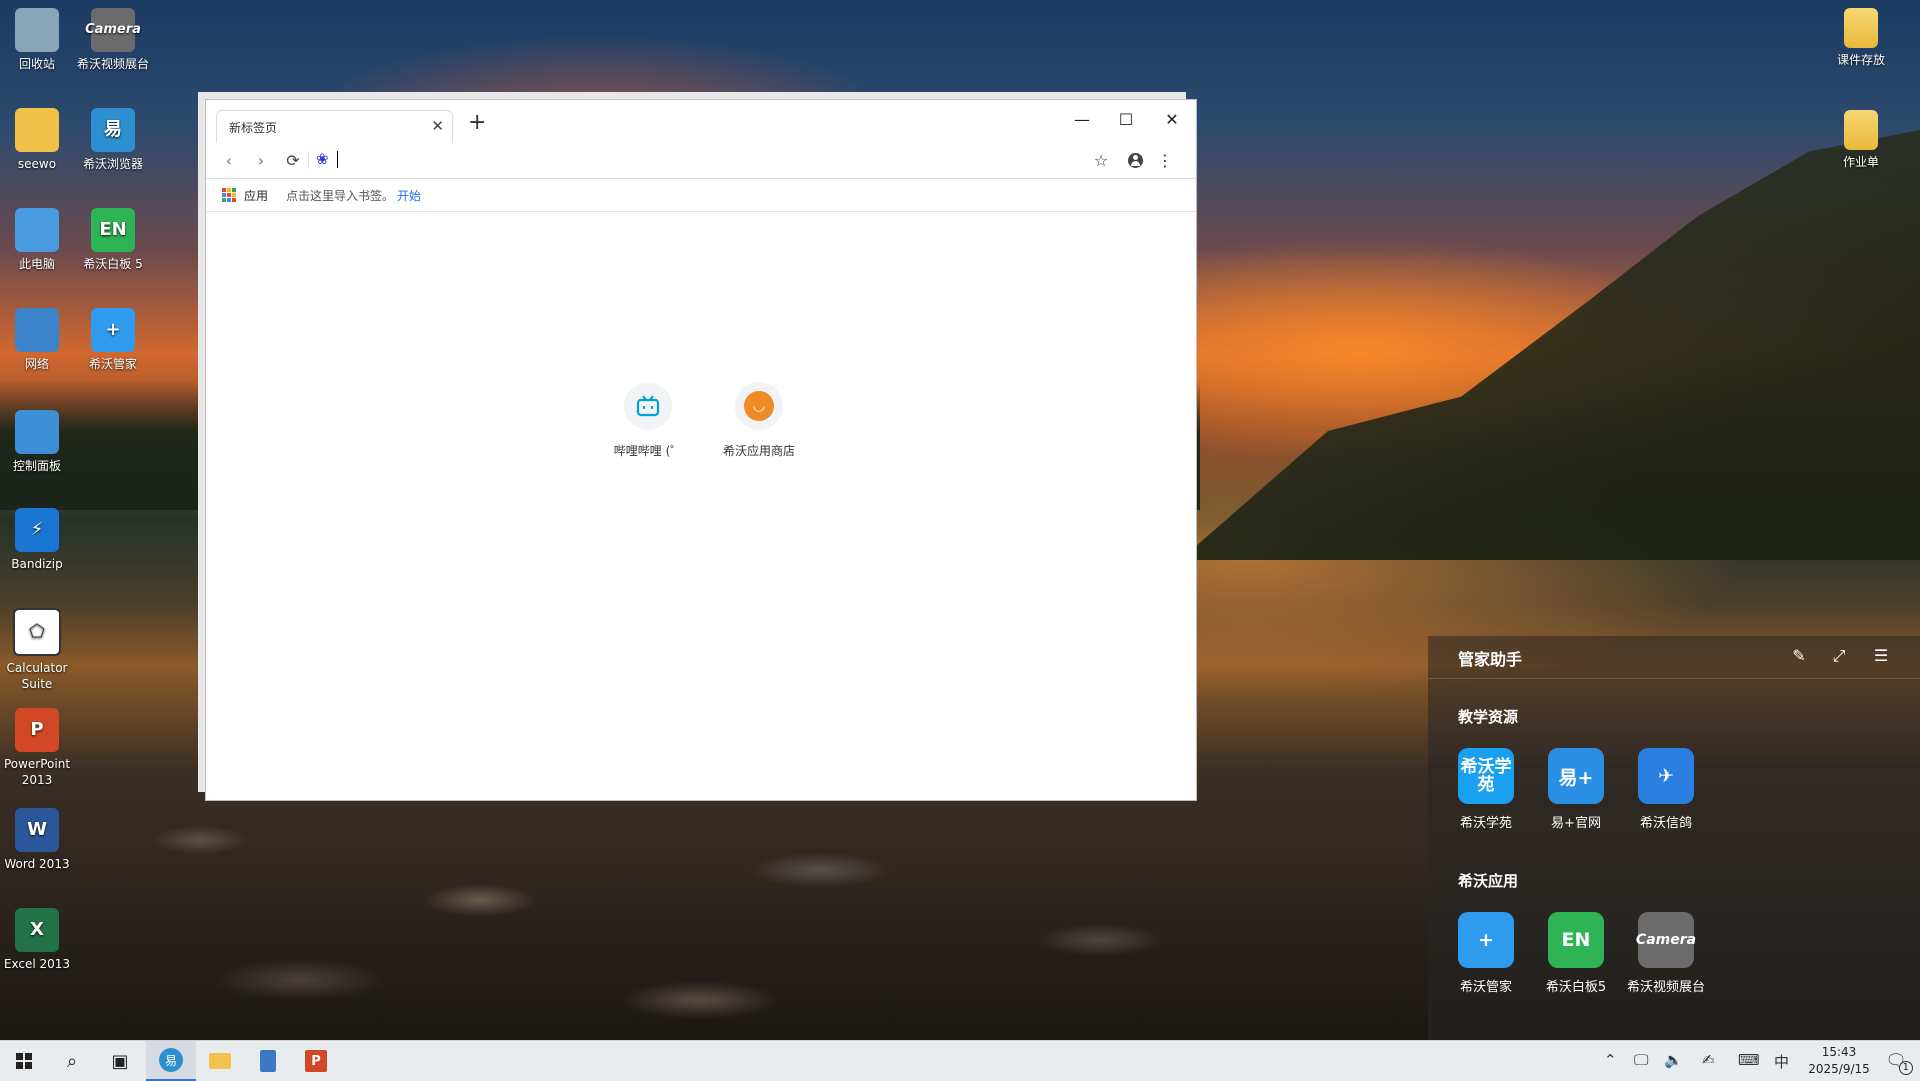 The height and width of the screenshot is (1081, 1920). Describe the element at coordinates (253, 128) in the screenshot. I see `tab-title: 新标签页` at that location.